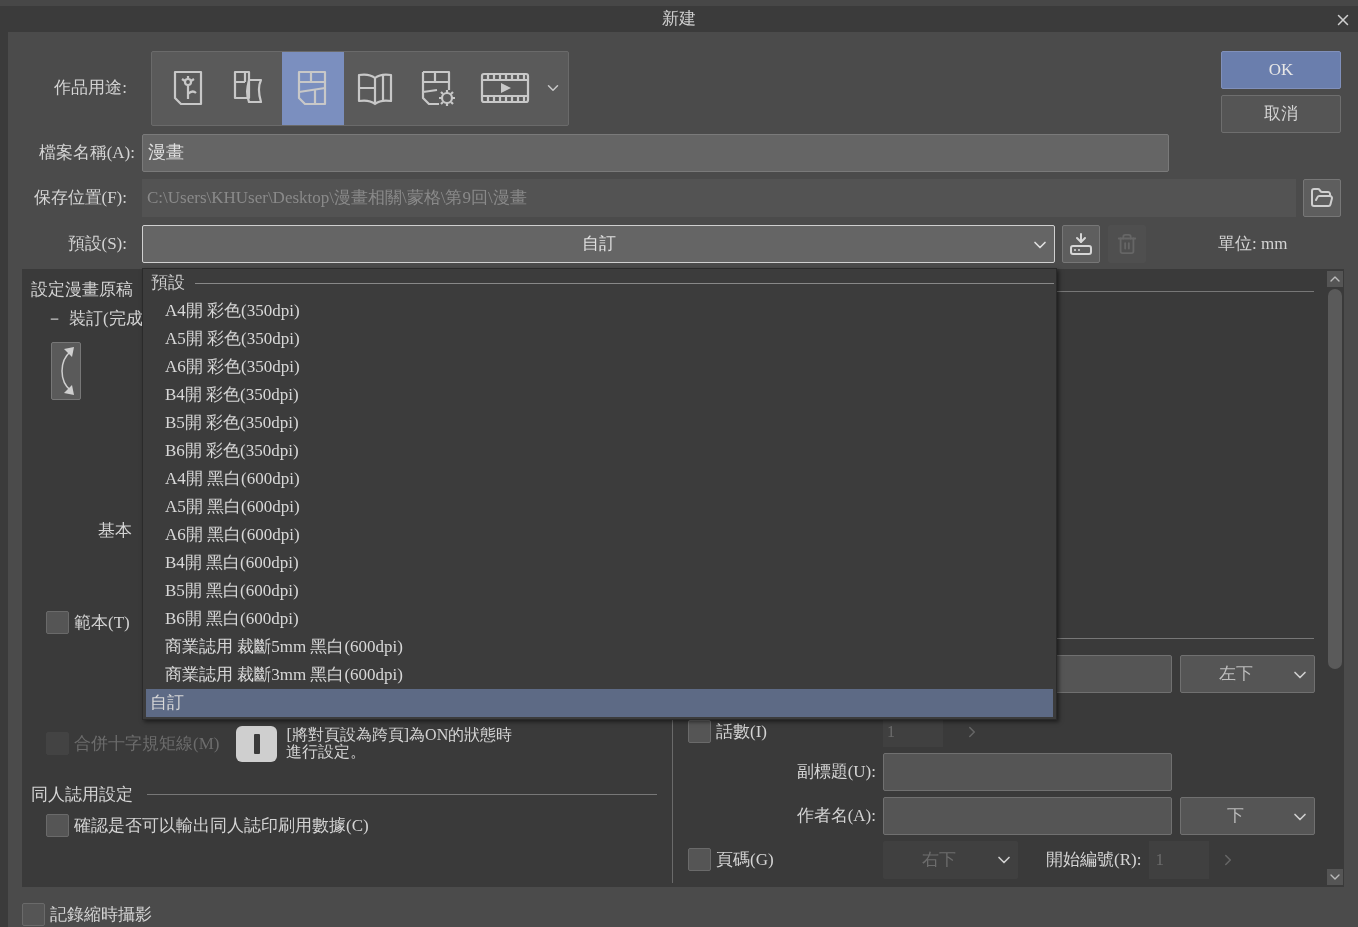 Image resolution: width=1358 pixels, height=927 pixels. I want to click on cancel-button: 取消, so click(1281, 113).